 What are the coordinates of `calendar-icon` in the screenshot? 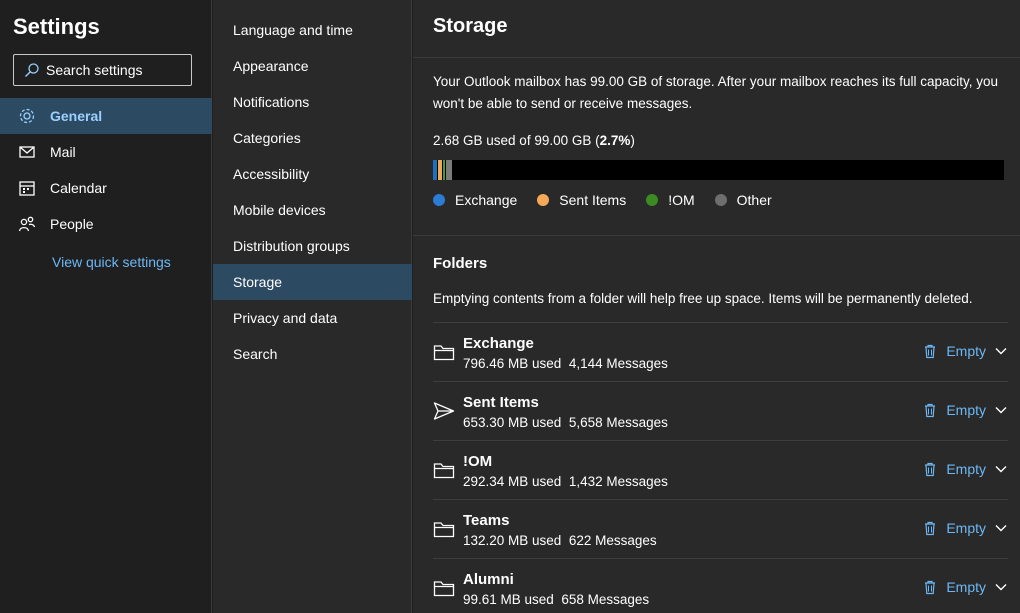 It's located at (27, 188).